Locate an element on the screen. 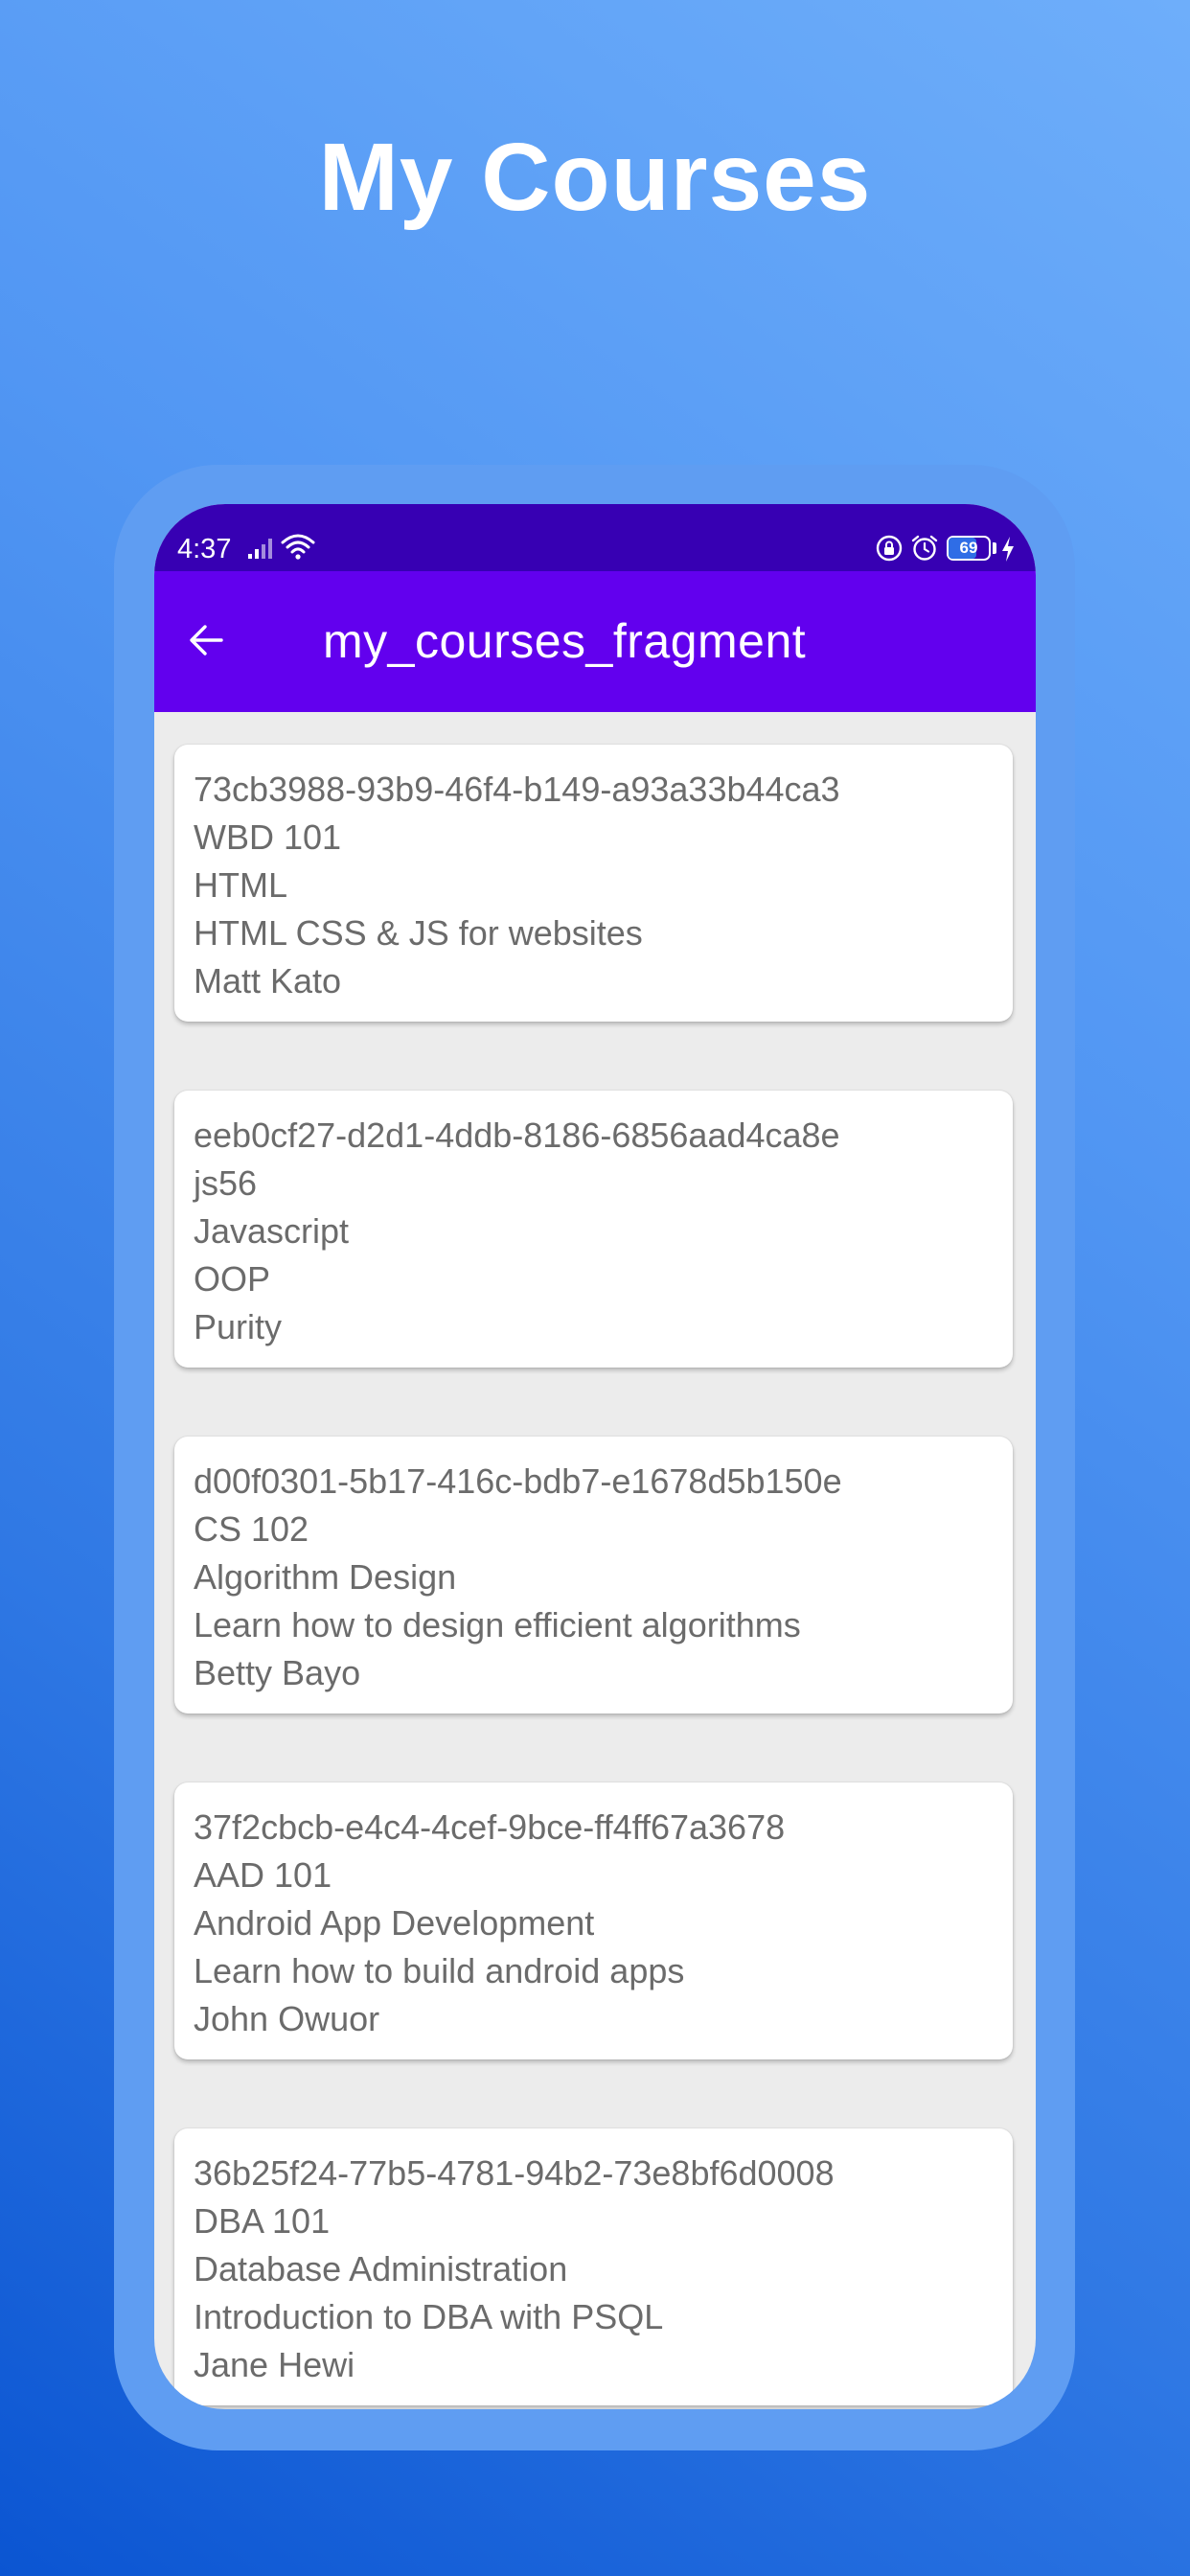  course-name: Algorithm Design is located at coordinates (326, 1577).